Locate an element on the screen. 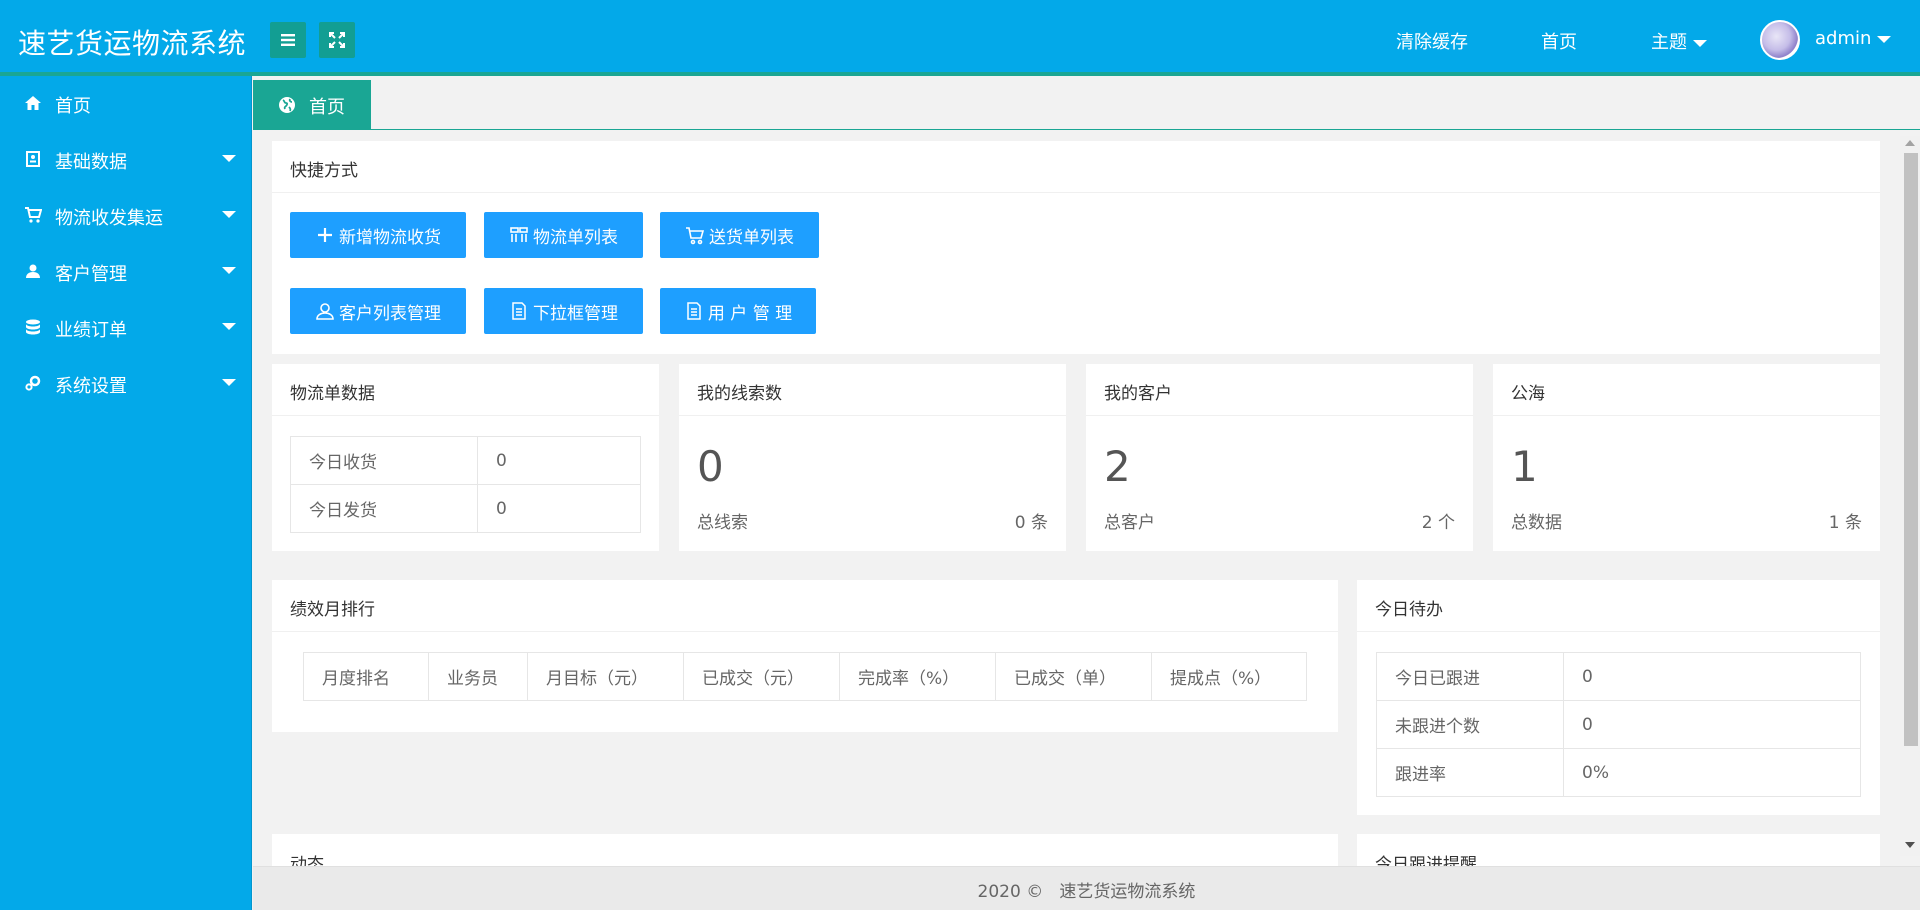 The width and height of the screenshot is (1920, 910). row-label: 今日已跟进 is located at coordinates (1470, 676).